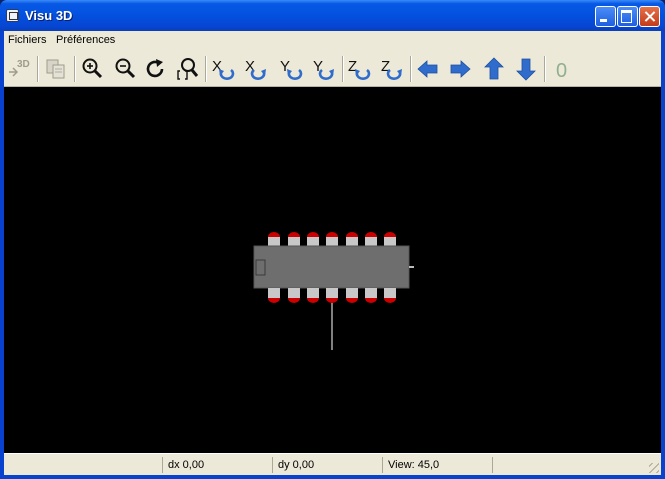  I want to click on svg-text: 3D, so click(23, 64).